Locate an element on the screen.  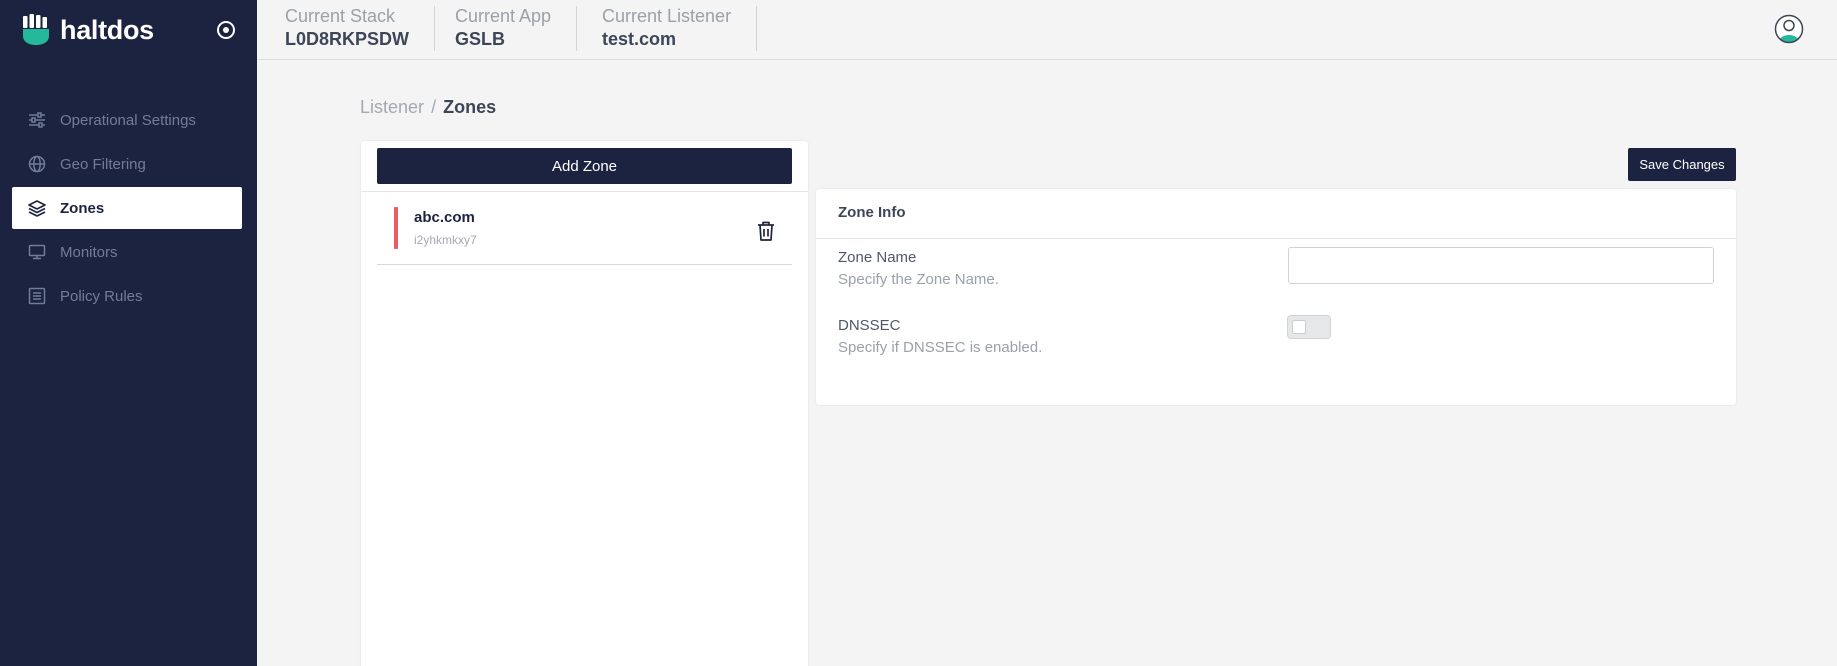
zone-name-input is located at coordinates (1501, 265).